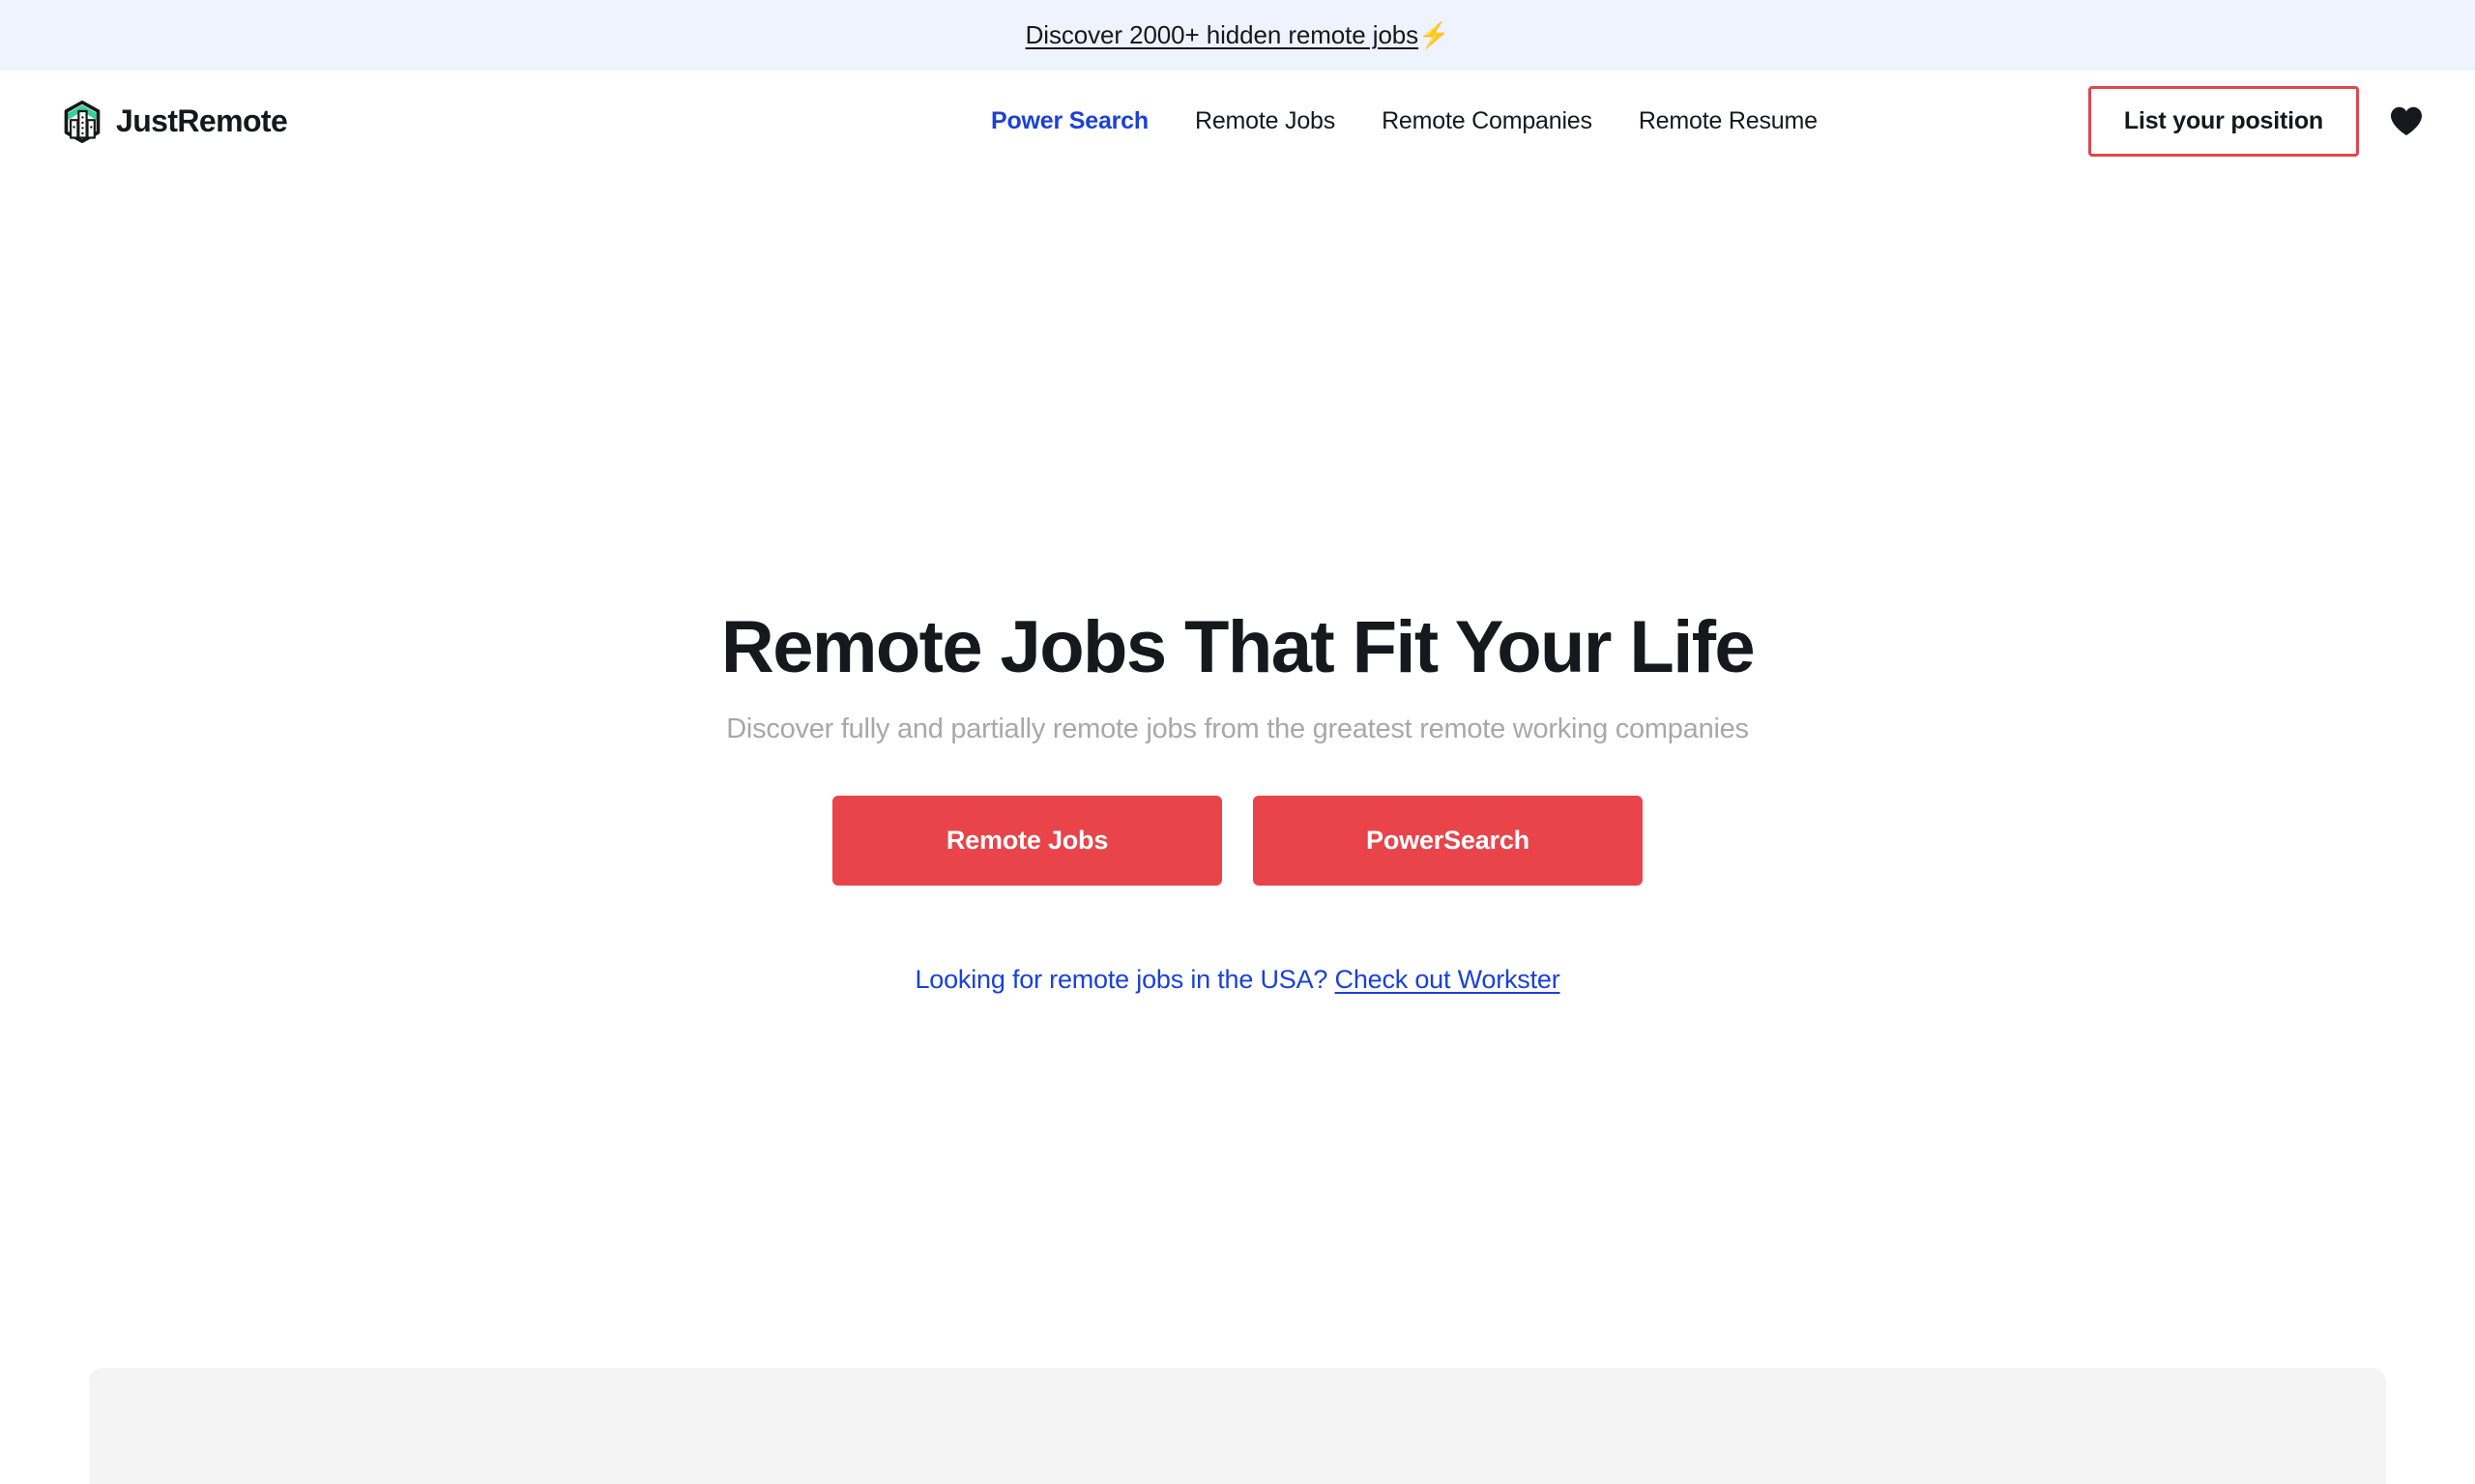 The width and height of the screenshot is (2475, 1484). What do you see at coordinates (1238, 647) in the screenshot?
I see `hero-title: Remote Jobs That Fit Your Life` at bounding box center [1238, 647].